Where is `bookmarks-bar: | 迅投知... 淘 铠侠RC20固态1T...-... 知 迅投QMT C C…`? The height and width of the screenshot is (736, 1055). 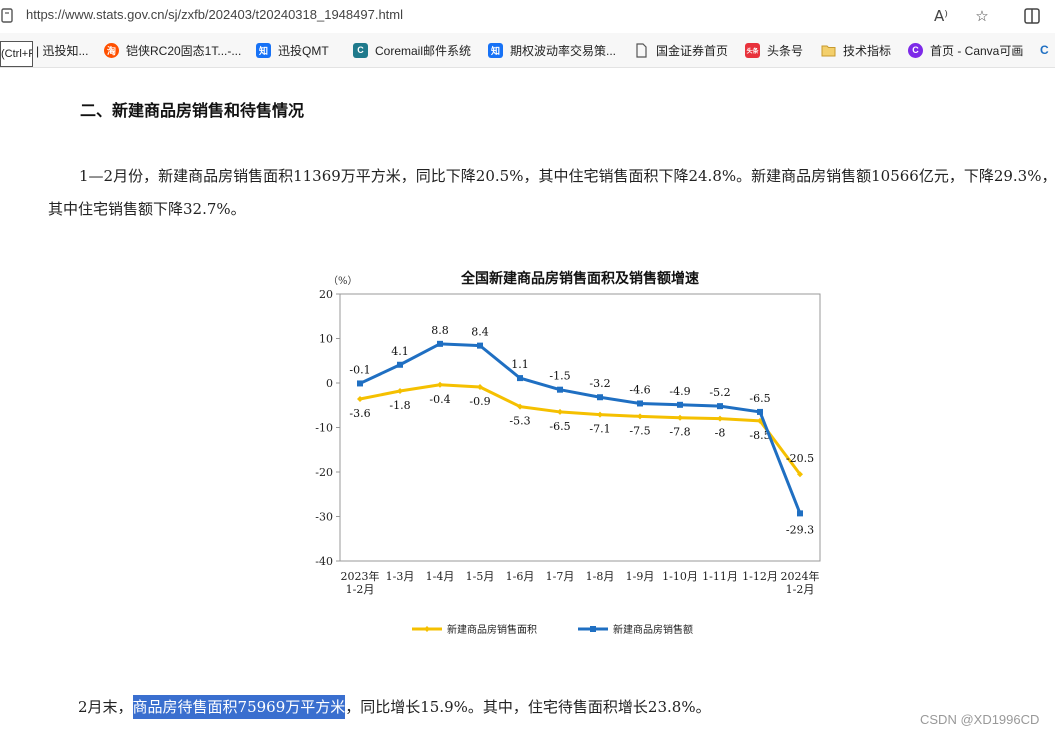
bookmarks-bar: | 迅投知... 淘 铠侠RC20固态1T...-... 知 迅投QMT C C… is located at coordinates (527, 50).